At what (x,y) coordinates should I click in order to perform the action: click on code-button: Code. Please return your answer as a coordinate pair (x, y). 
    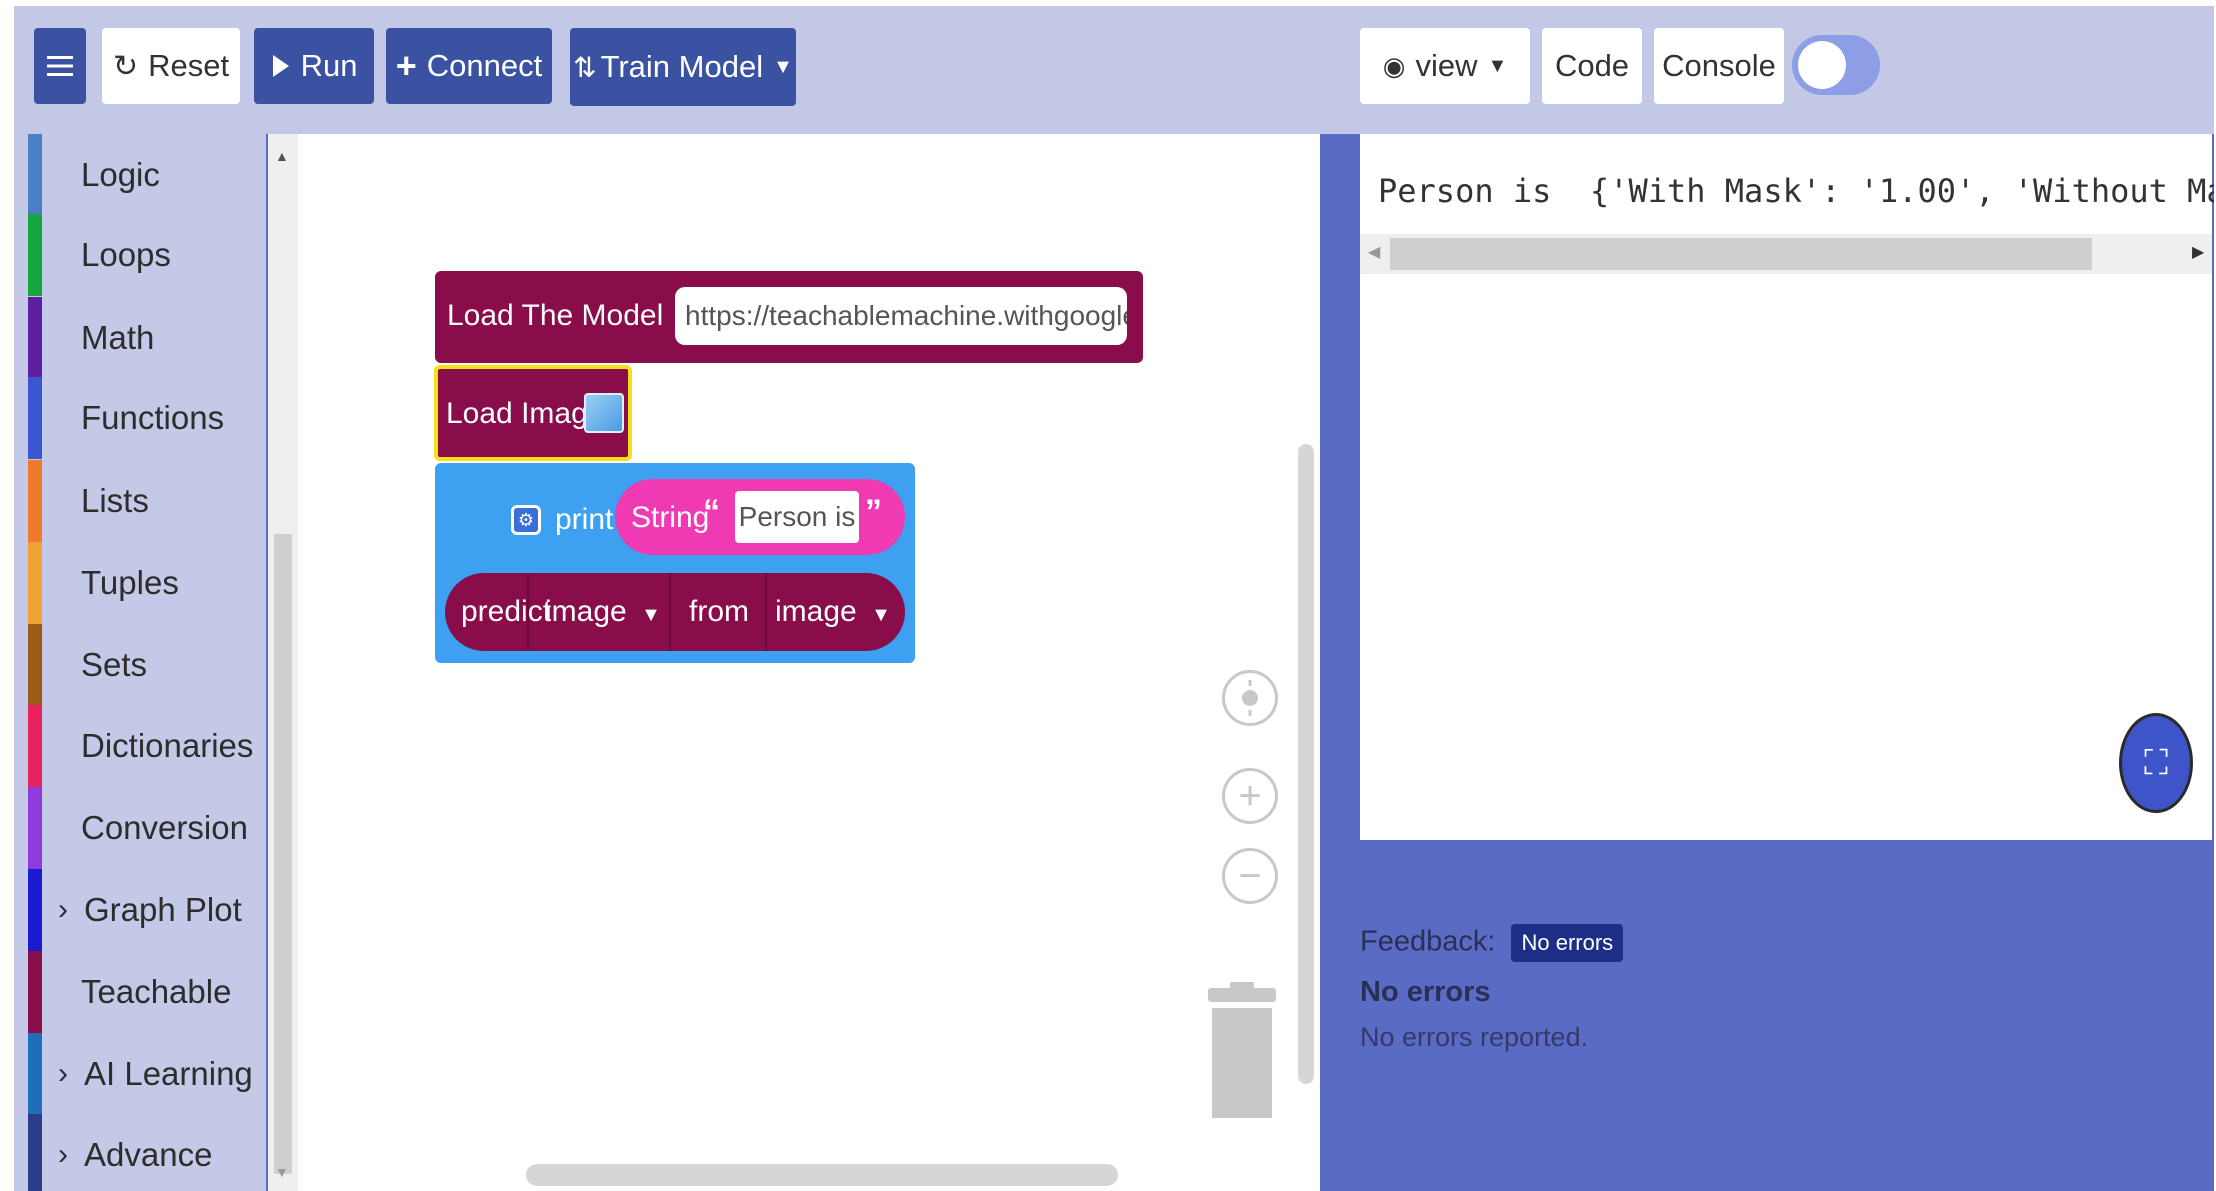
    Looking at the image, I should click on (1592, 66).